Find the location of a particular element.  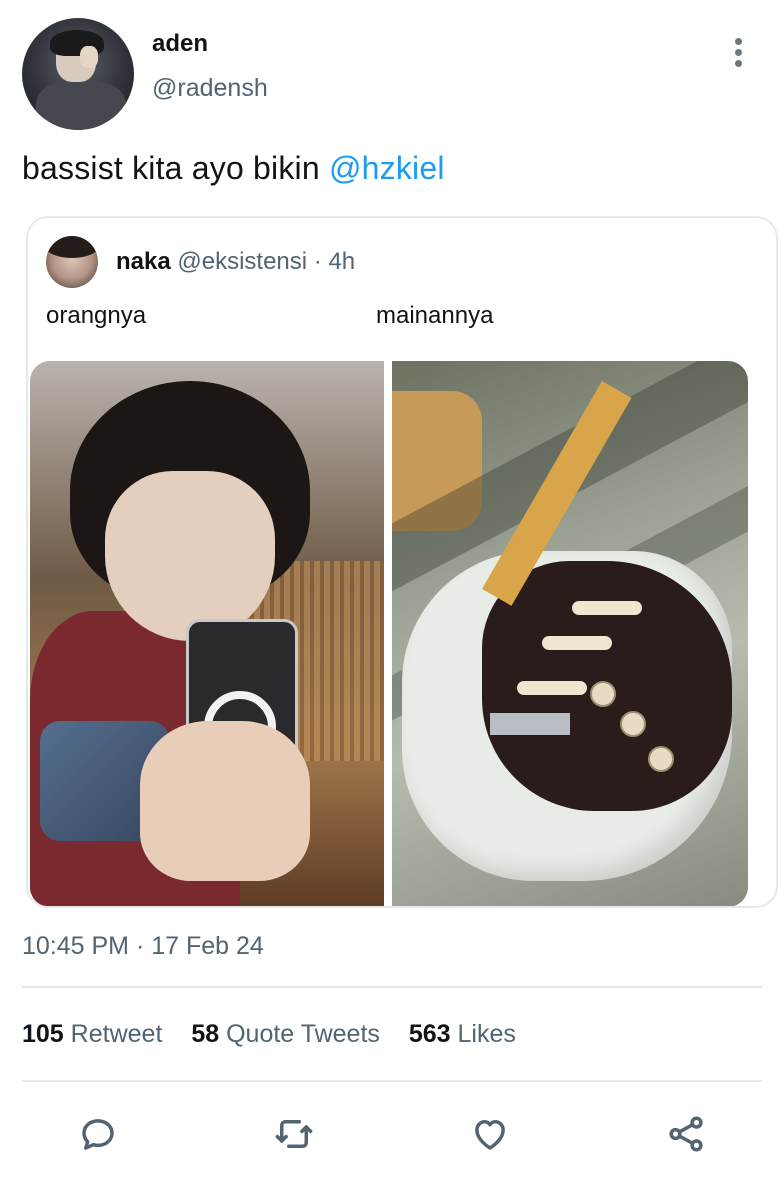

retweet-label: Retweet is located at coordinates (116, 1034).